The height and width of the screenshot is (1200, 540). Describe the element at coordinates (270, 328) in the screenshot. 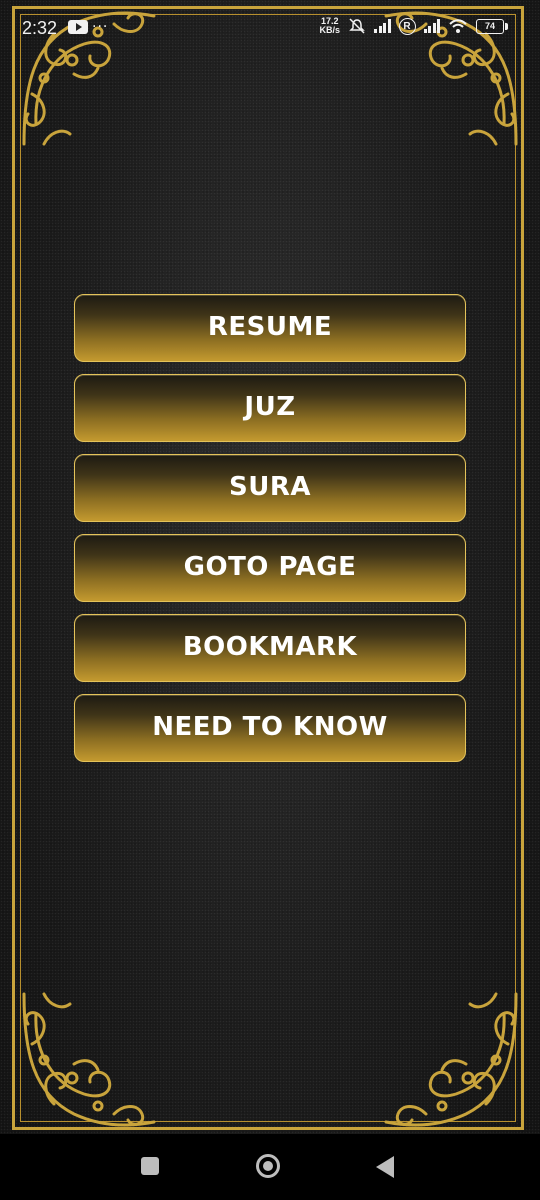

I see `resume-button: RESUME` at that location.